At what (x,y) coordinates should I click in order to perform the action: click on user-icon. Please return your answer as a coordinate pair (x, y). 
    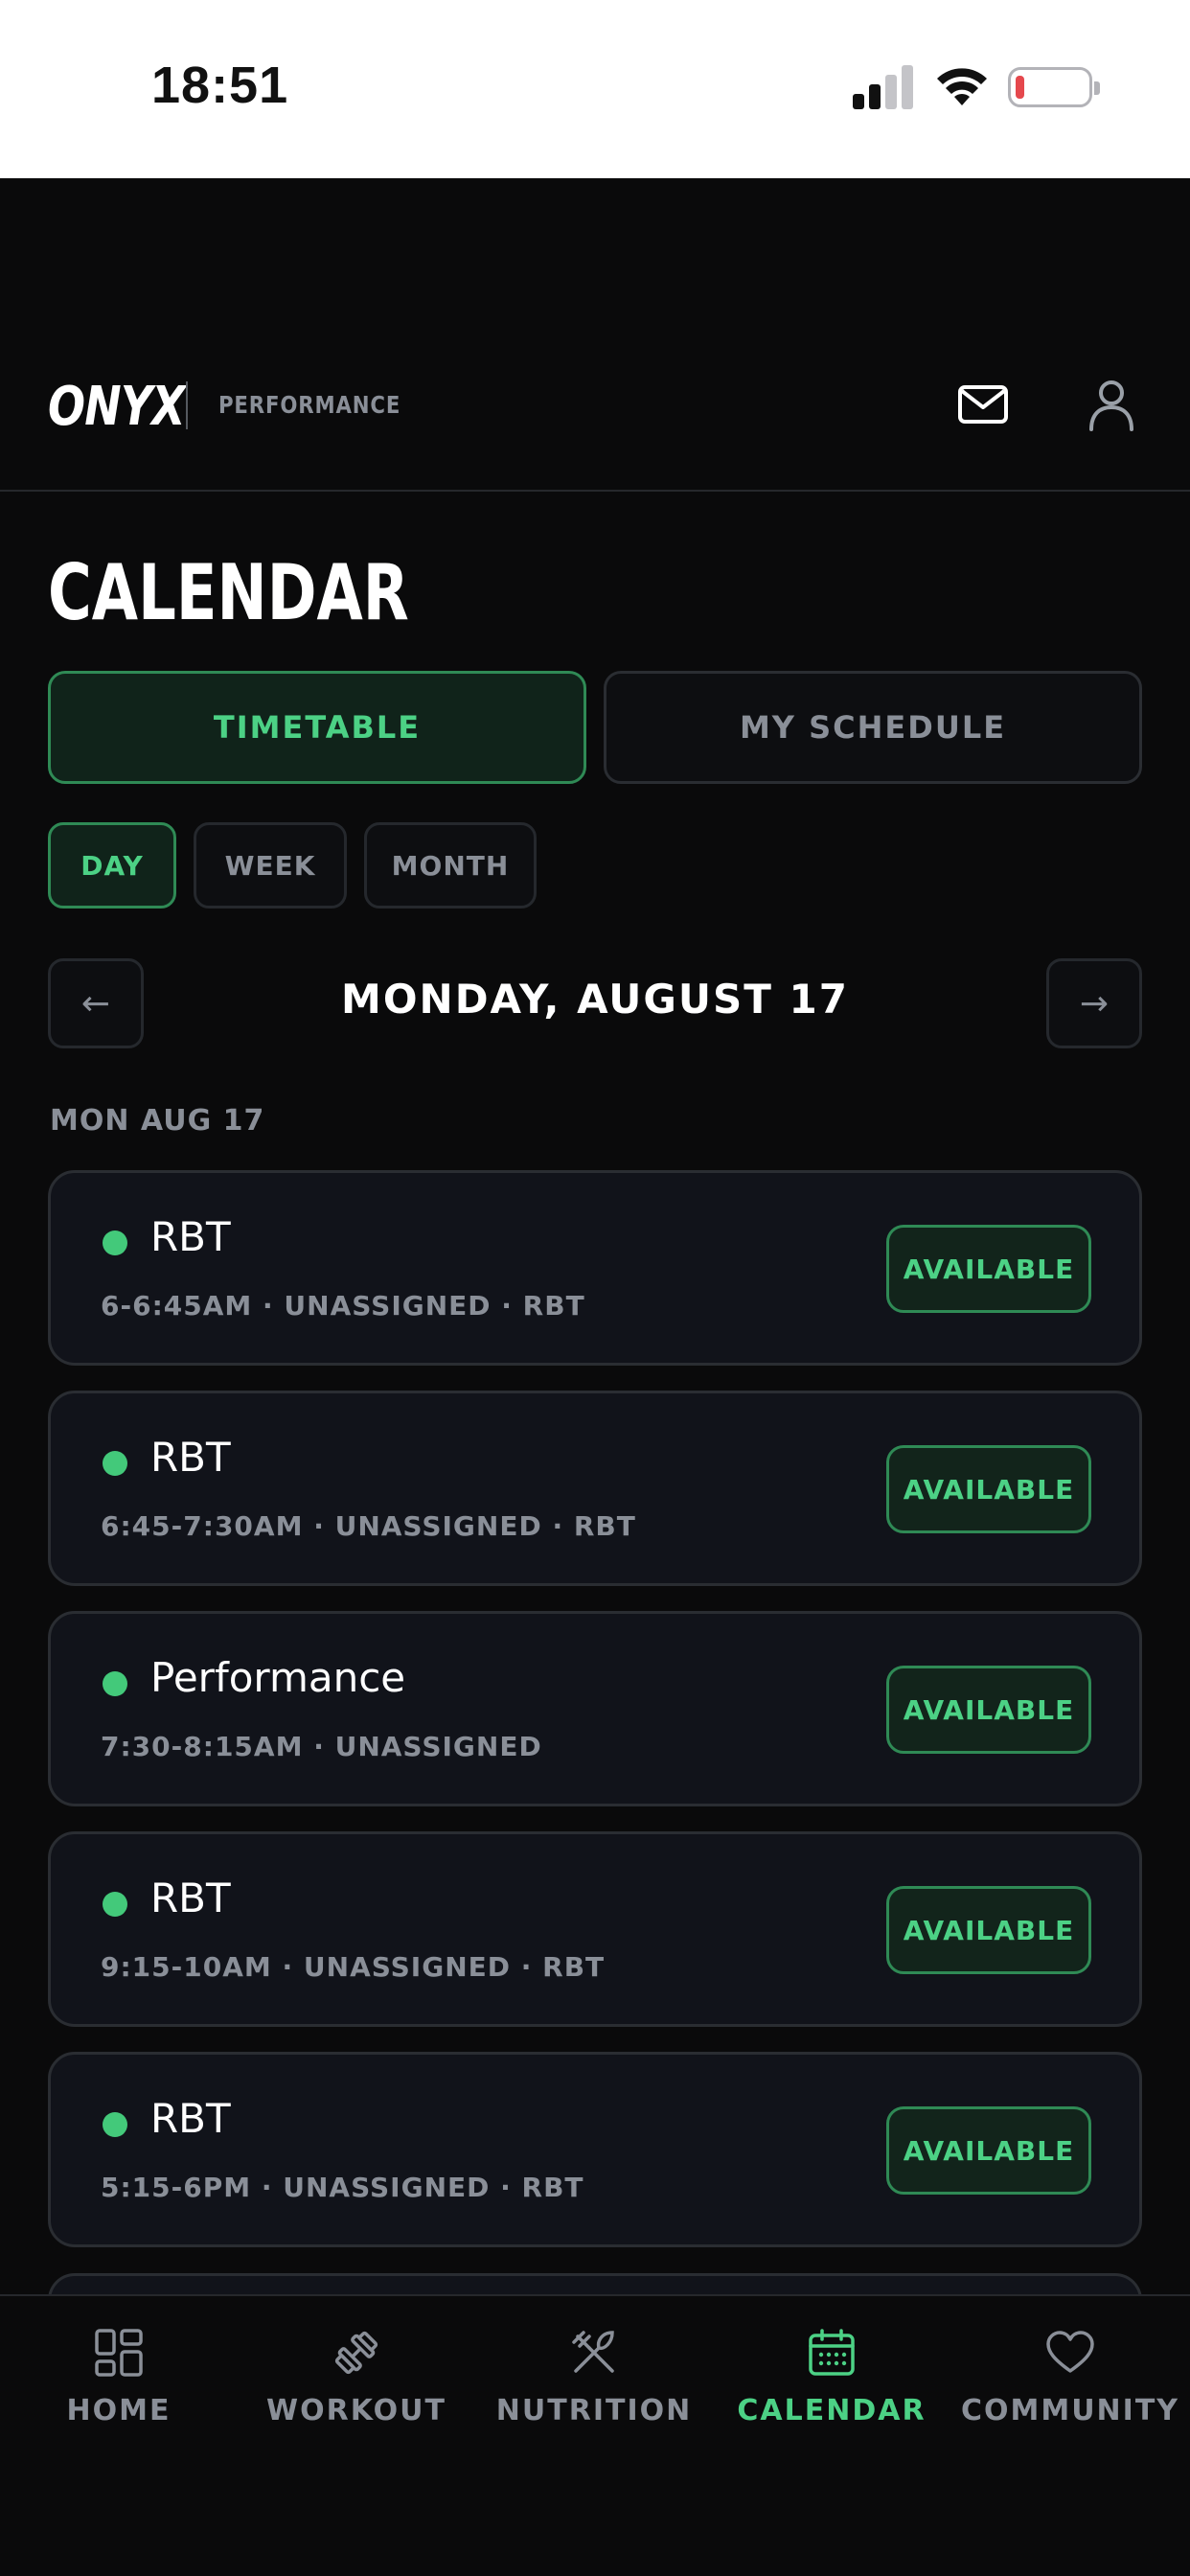
    Looking at the image, I should click on (1111, 404).